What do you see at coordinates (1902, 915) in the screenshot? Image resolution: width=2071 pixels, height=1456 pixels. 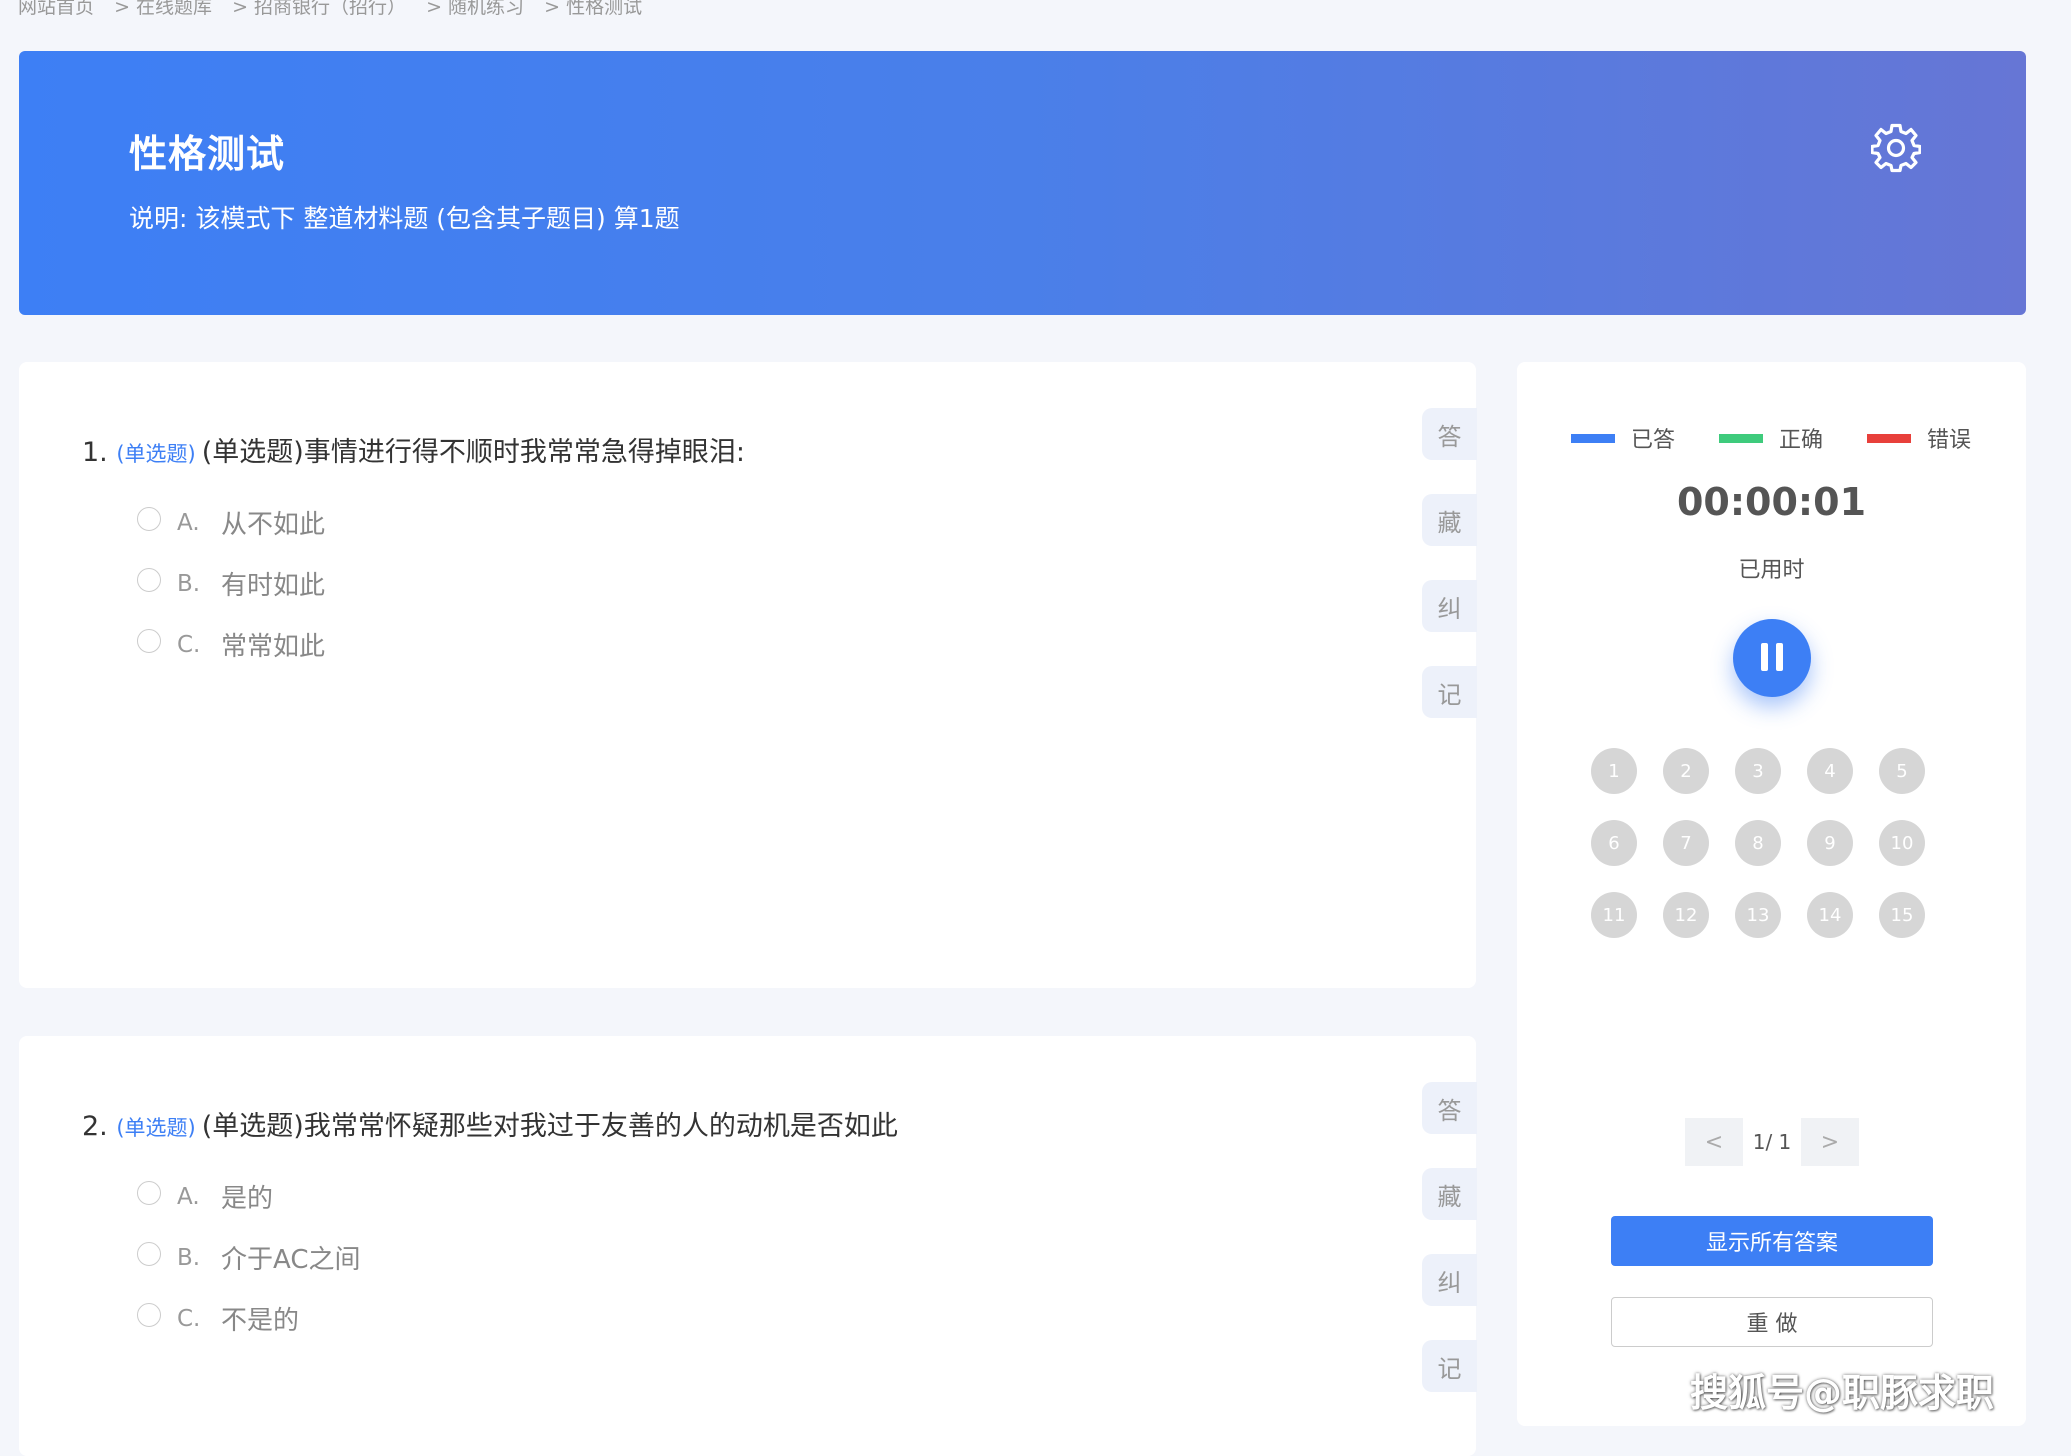 I see `question-number-button: 15` at bounding box center [1902, 915].